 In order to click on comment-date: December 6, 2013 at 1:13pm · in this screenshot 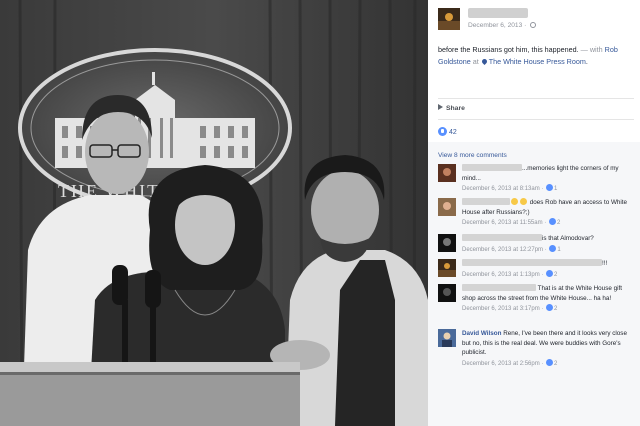, I will do `click(503, 275)`.